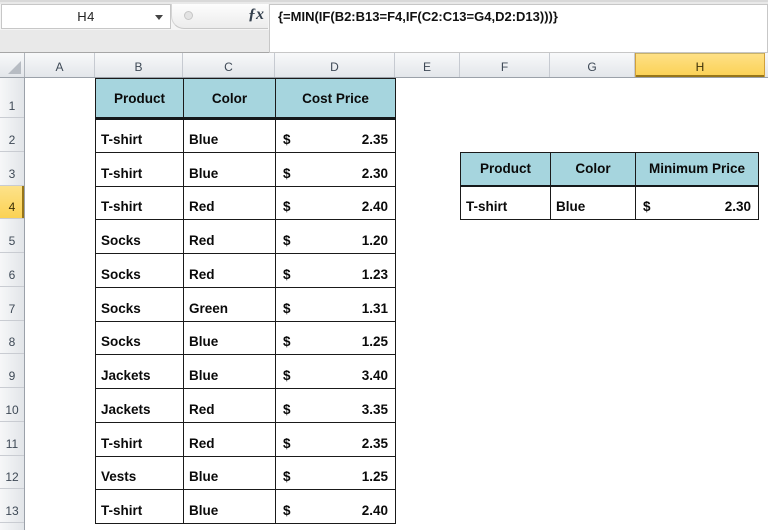 The image size is (768, 530). I want to click on name-box-dropdown-icon, so click(159, 17).